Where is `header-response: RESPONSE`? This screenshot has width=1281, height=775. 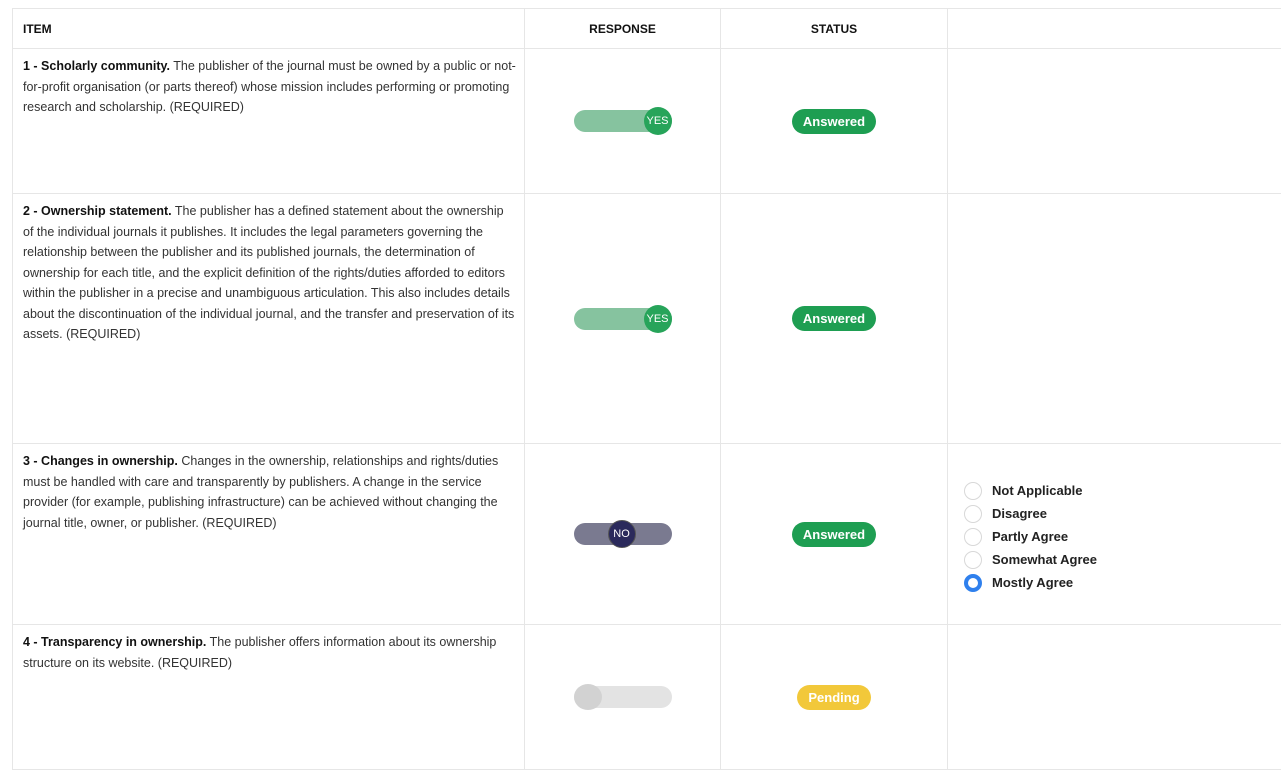 header-response: RESPONSE is located at coordinates (623, 28).